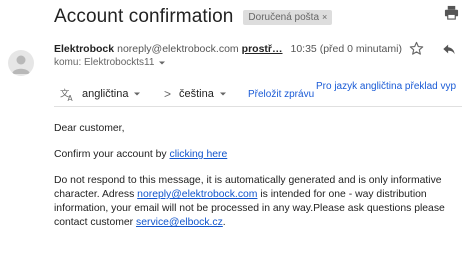  What do you see at coordinates (105, 94) in the screenshot?
I see `source-language-label: angličtina` at bounding box center [105, 94].